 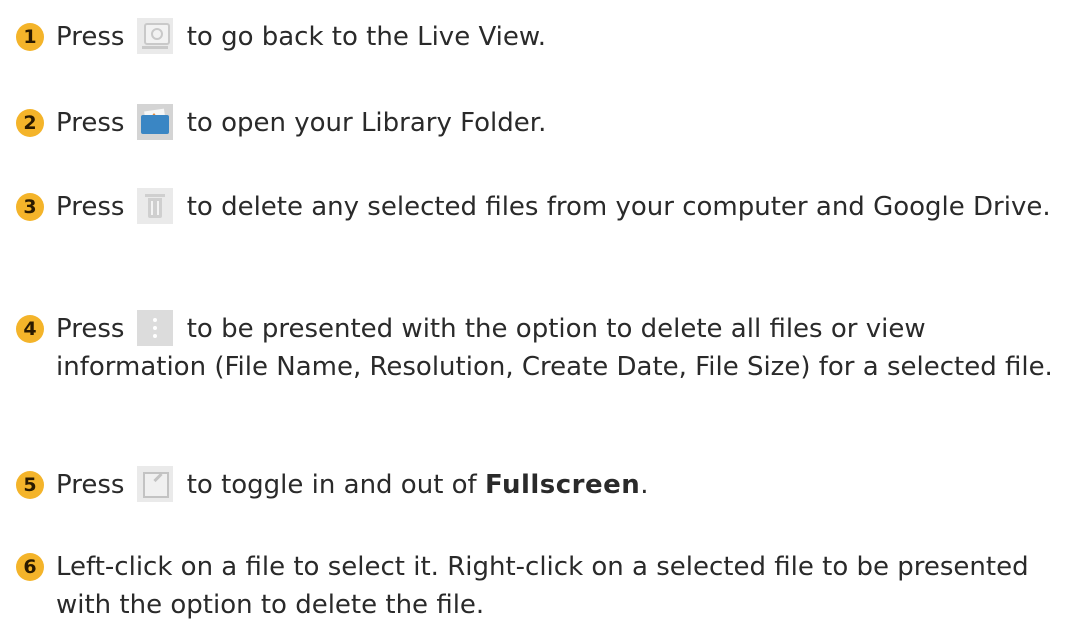 What do you see at coordinates (30, 329) in the screenshot?
I see `step-number-badge: 4` at bounding box center [30, 329].